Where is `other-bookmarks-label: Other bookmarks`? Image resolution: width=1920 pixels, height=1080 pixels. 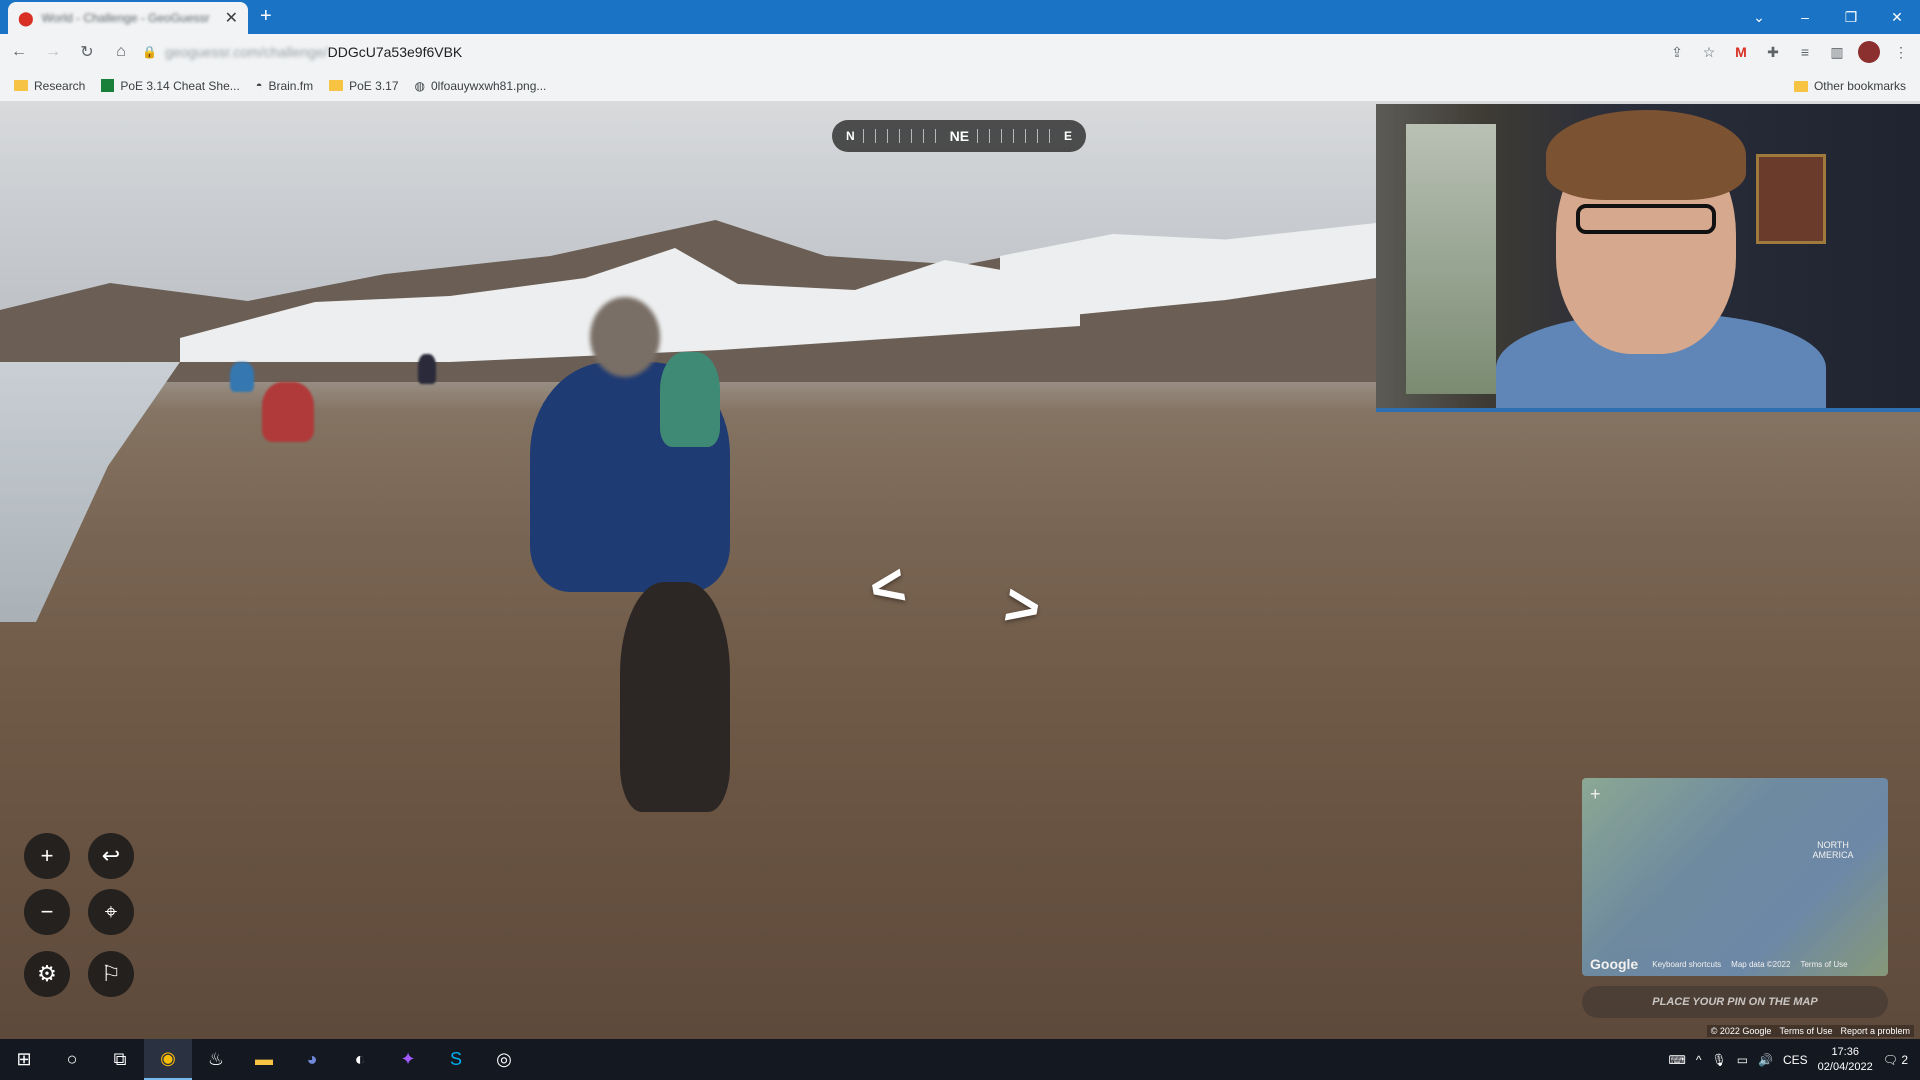
other-bookmarks-label: Other bookmarks is located at coordinates (1859, 86).